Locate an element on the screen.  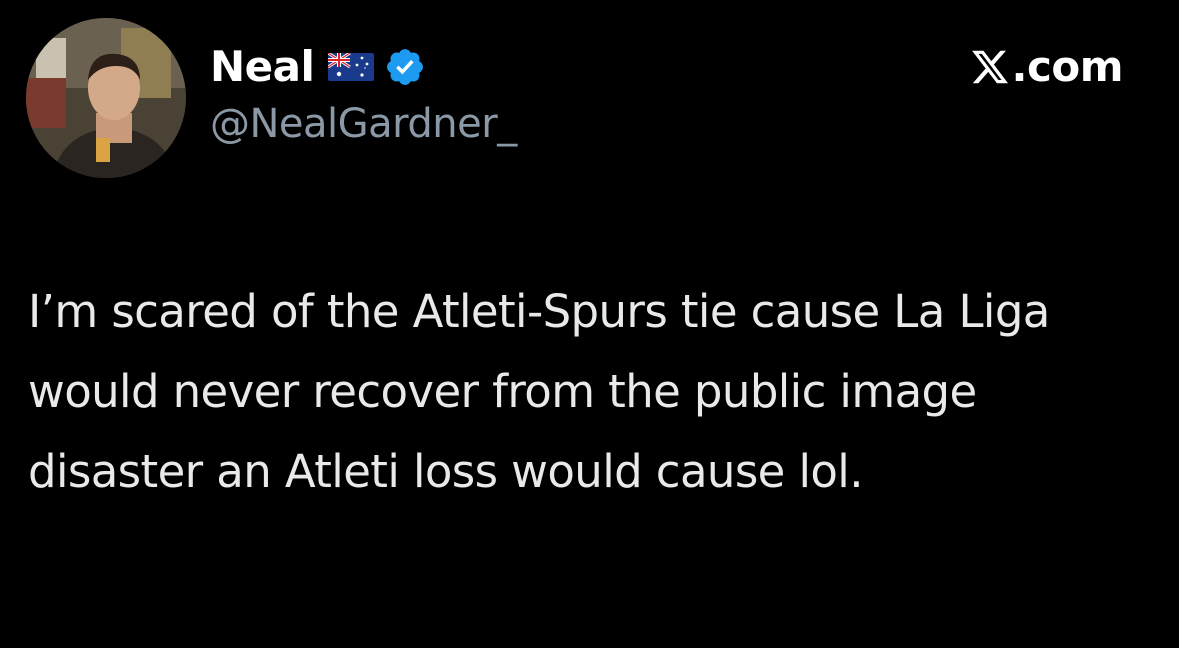
verified-badge-icon is located at coordinates (405, 67).